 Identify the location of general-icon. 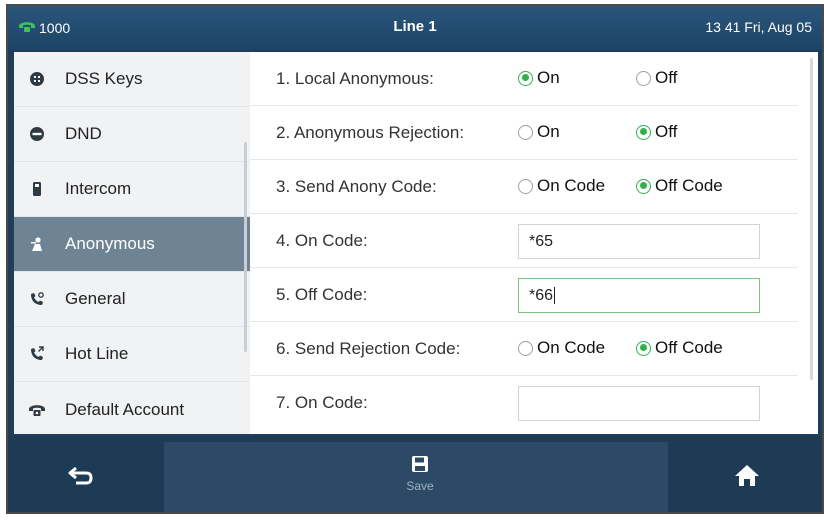
(37, 299).